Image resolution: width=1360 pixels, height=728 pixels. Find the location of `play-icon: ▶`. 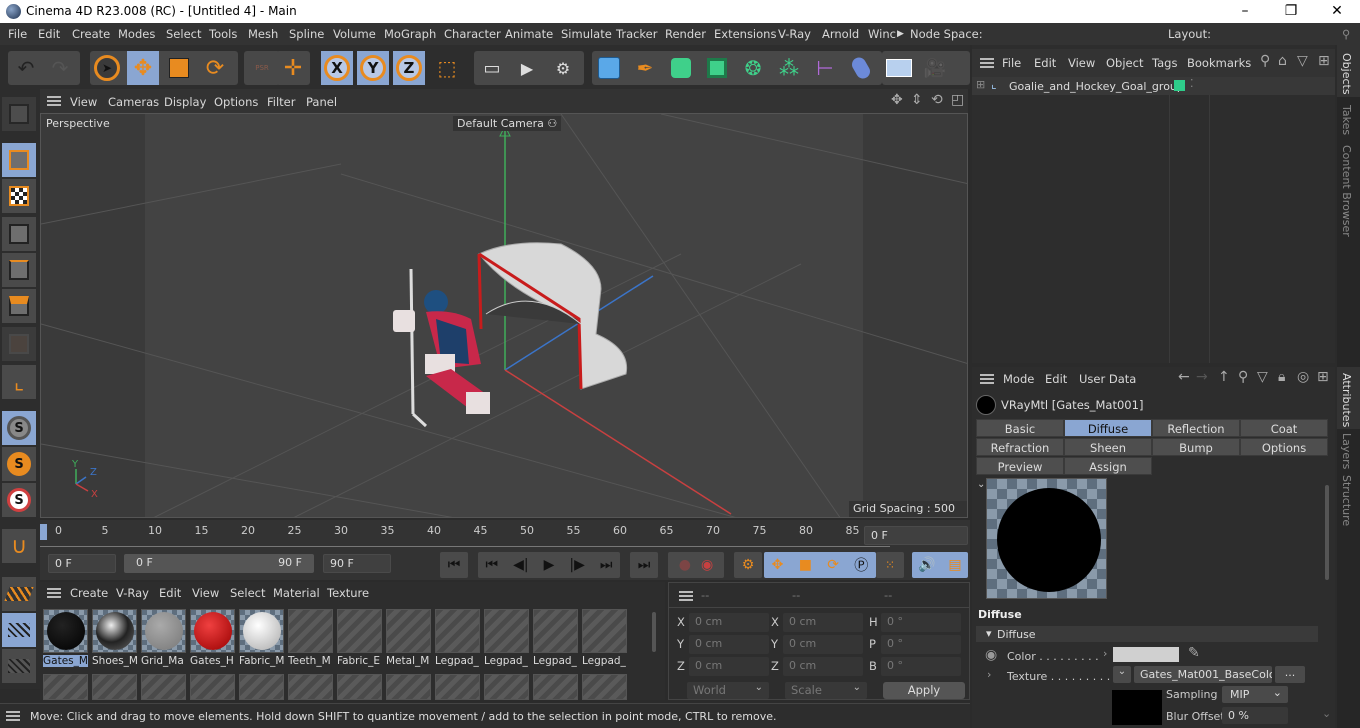

play-icon: ▶ is located at coordinates (549, 565).